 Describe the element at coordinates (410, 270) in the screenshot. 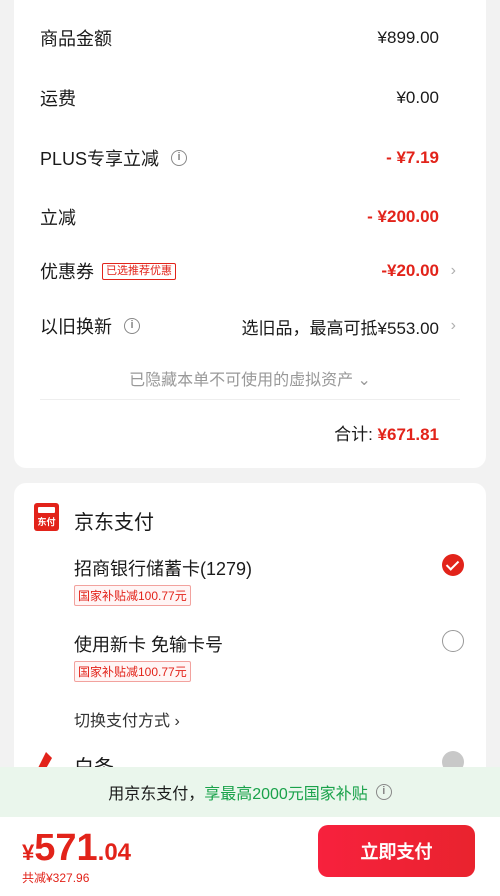

I see `coupon-value: -¥20.00` at that location.